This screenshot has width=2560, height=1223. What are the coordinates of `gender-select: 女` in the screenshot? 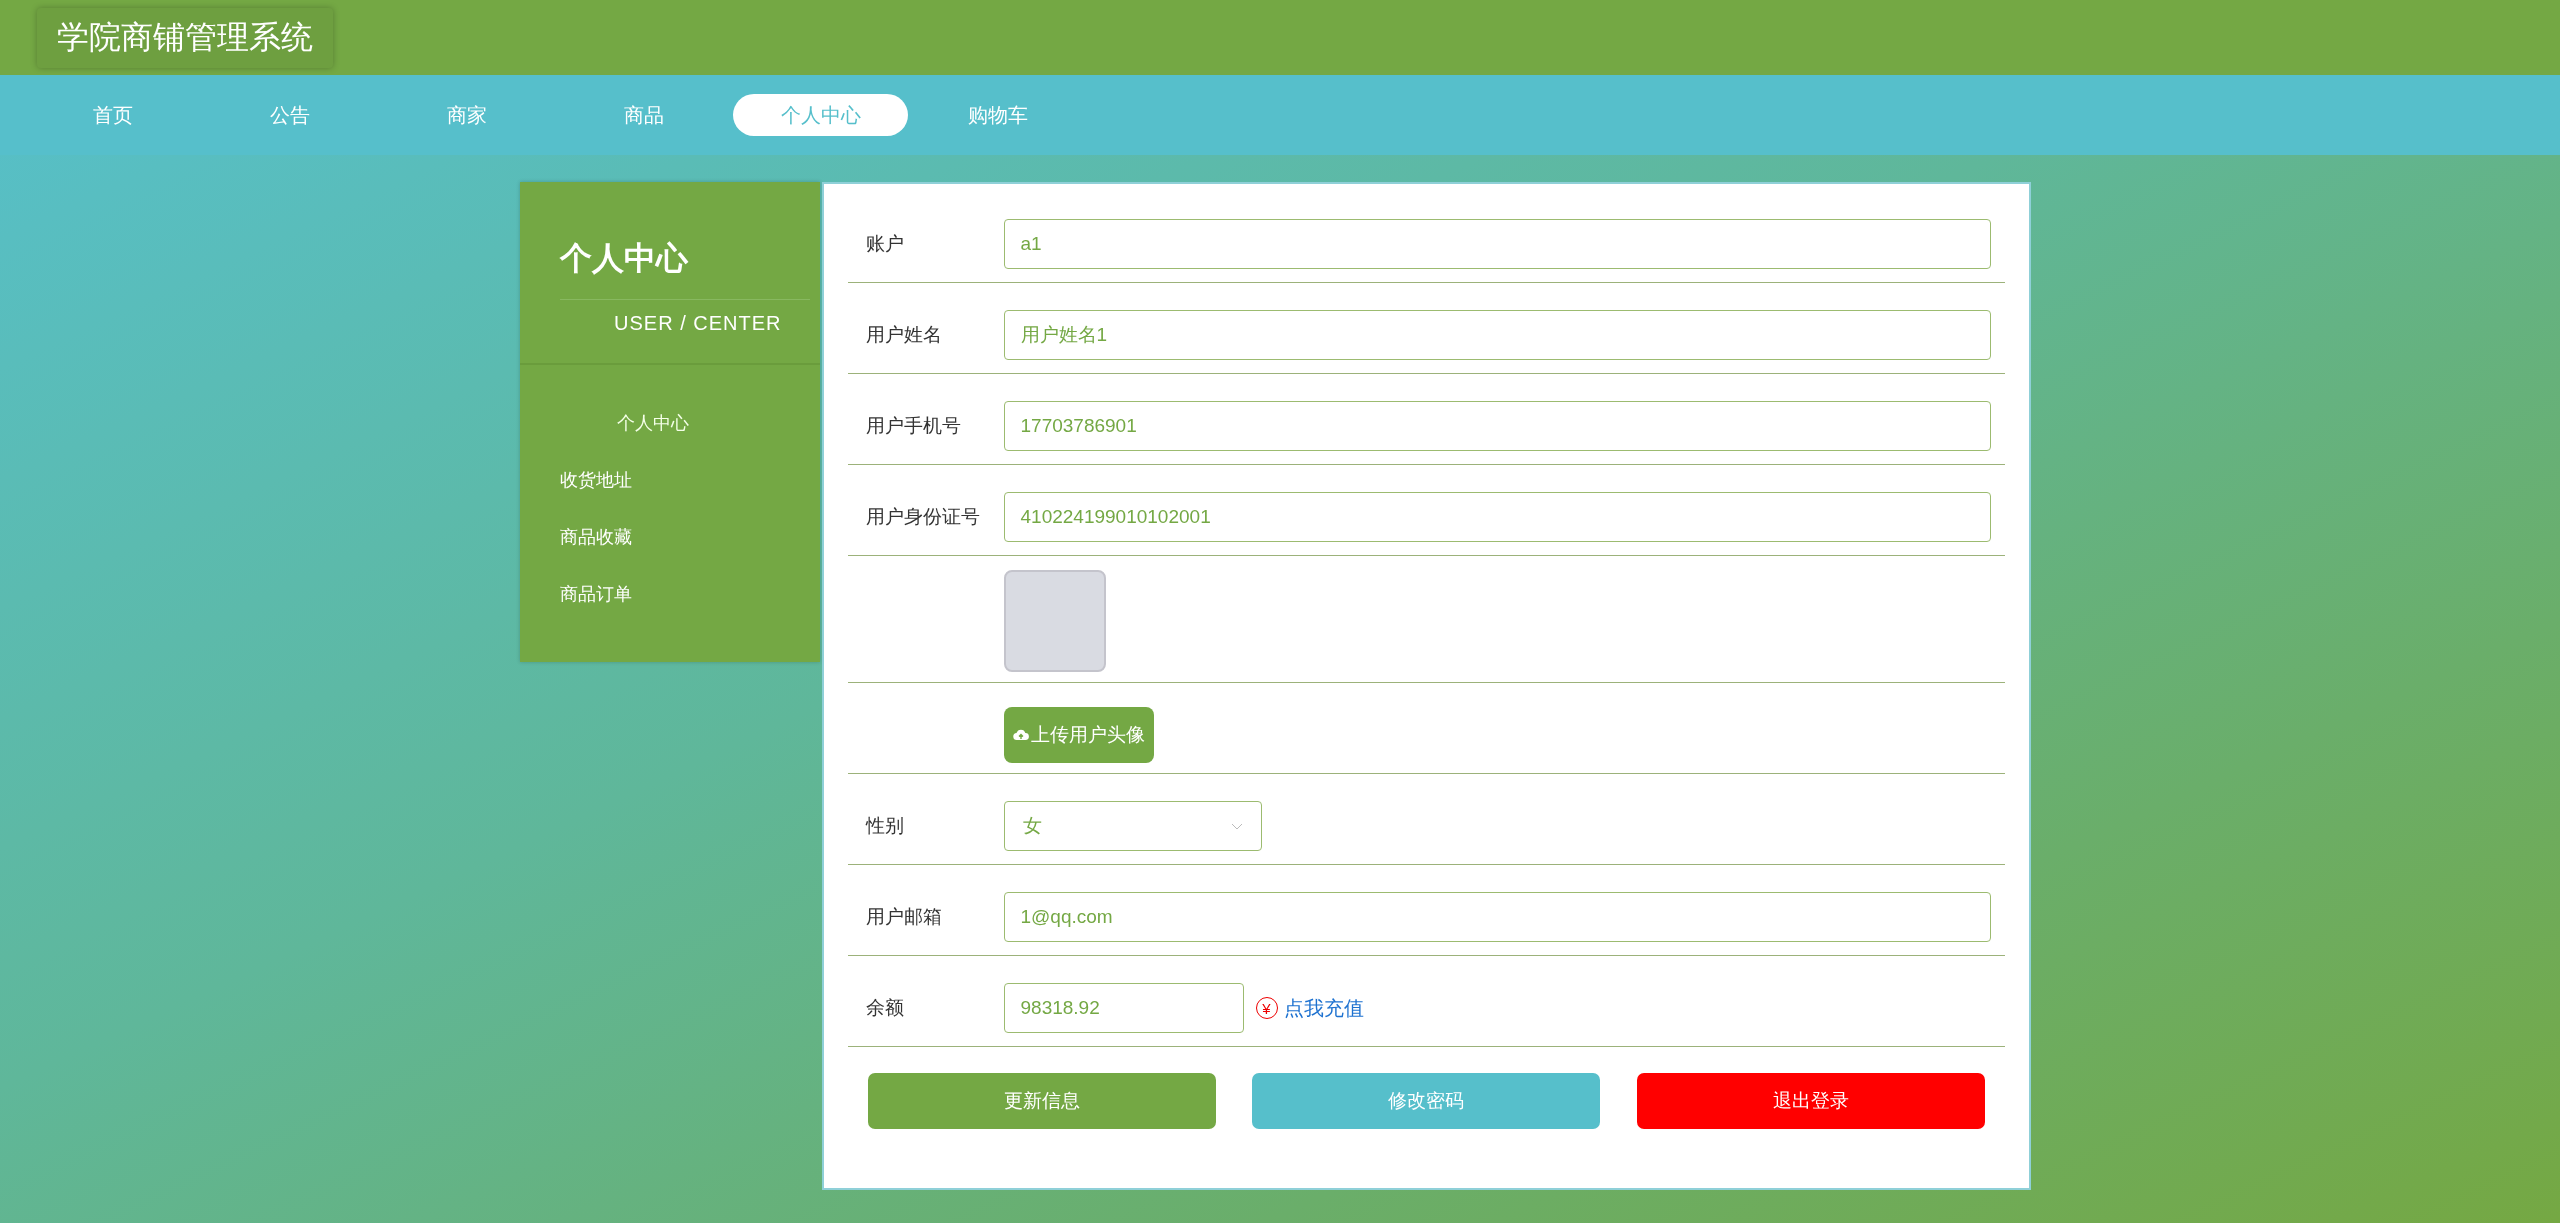 It's located at (1132, 826).